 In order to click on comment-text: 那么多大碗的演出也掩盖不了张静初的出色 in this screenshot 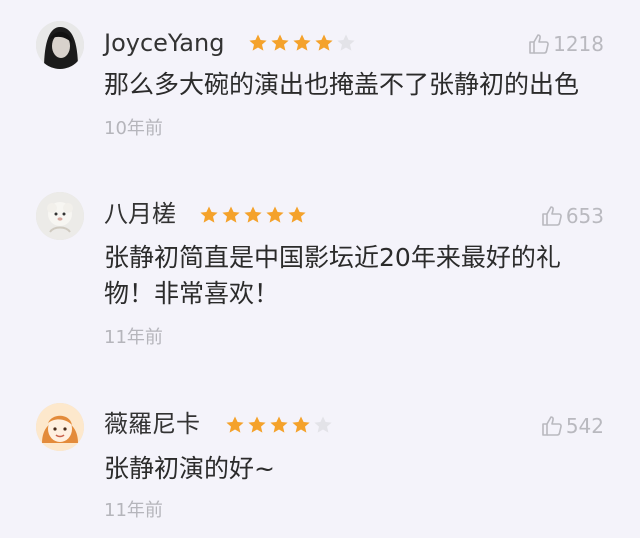, I will do `click(342, 84)`.